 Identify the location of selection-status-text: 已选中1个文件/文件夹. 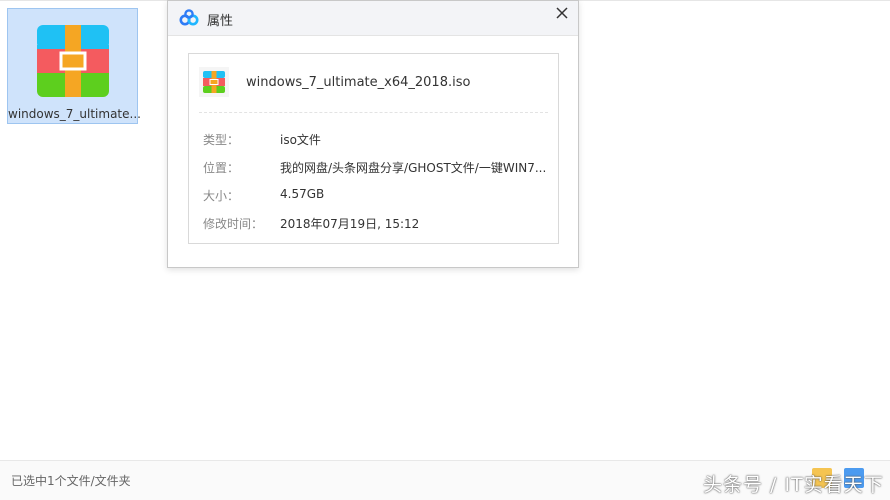
(71, 481).